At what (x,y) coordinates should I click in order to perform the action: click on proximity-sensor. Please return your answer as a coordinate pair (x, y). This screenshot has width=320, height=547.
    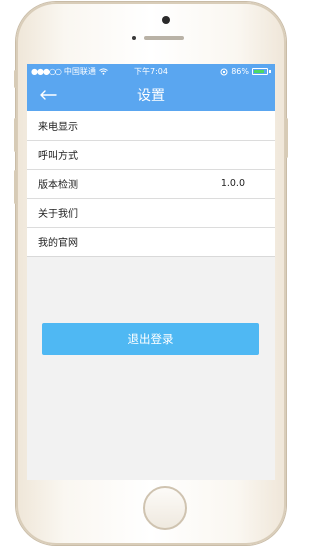
    Looking at the image, I should click on (134, 38).